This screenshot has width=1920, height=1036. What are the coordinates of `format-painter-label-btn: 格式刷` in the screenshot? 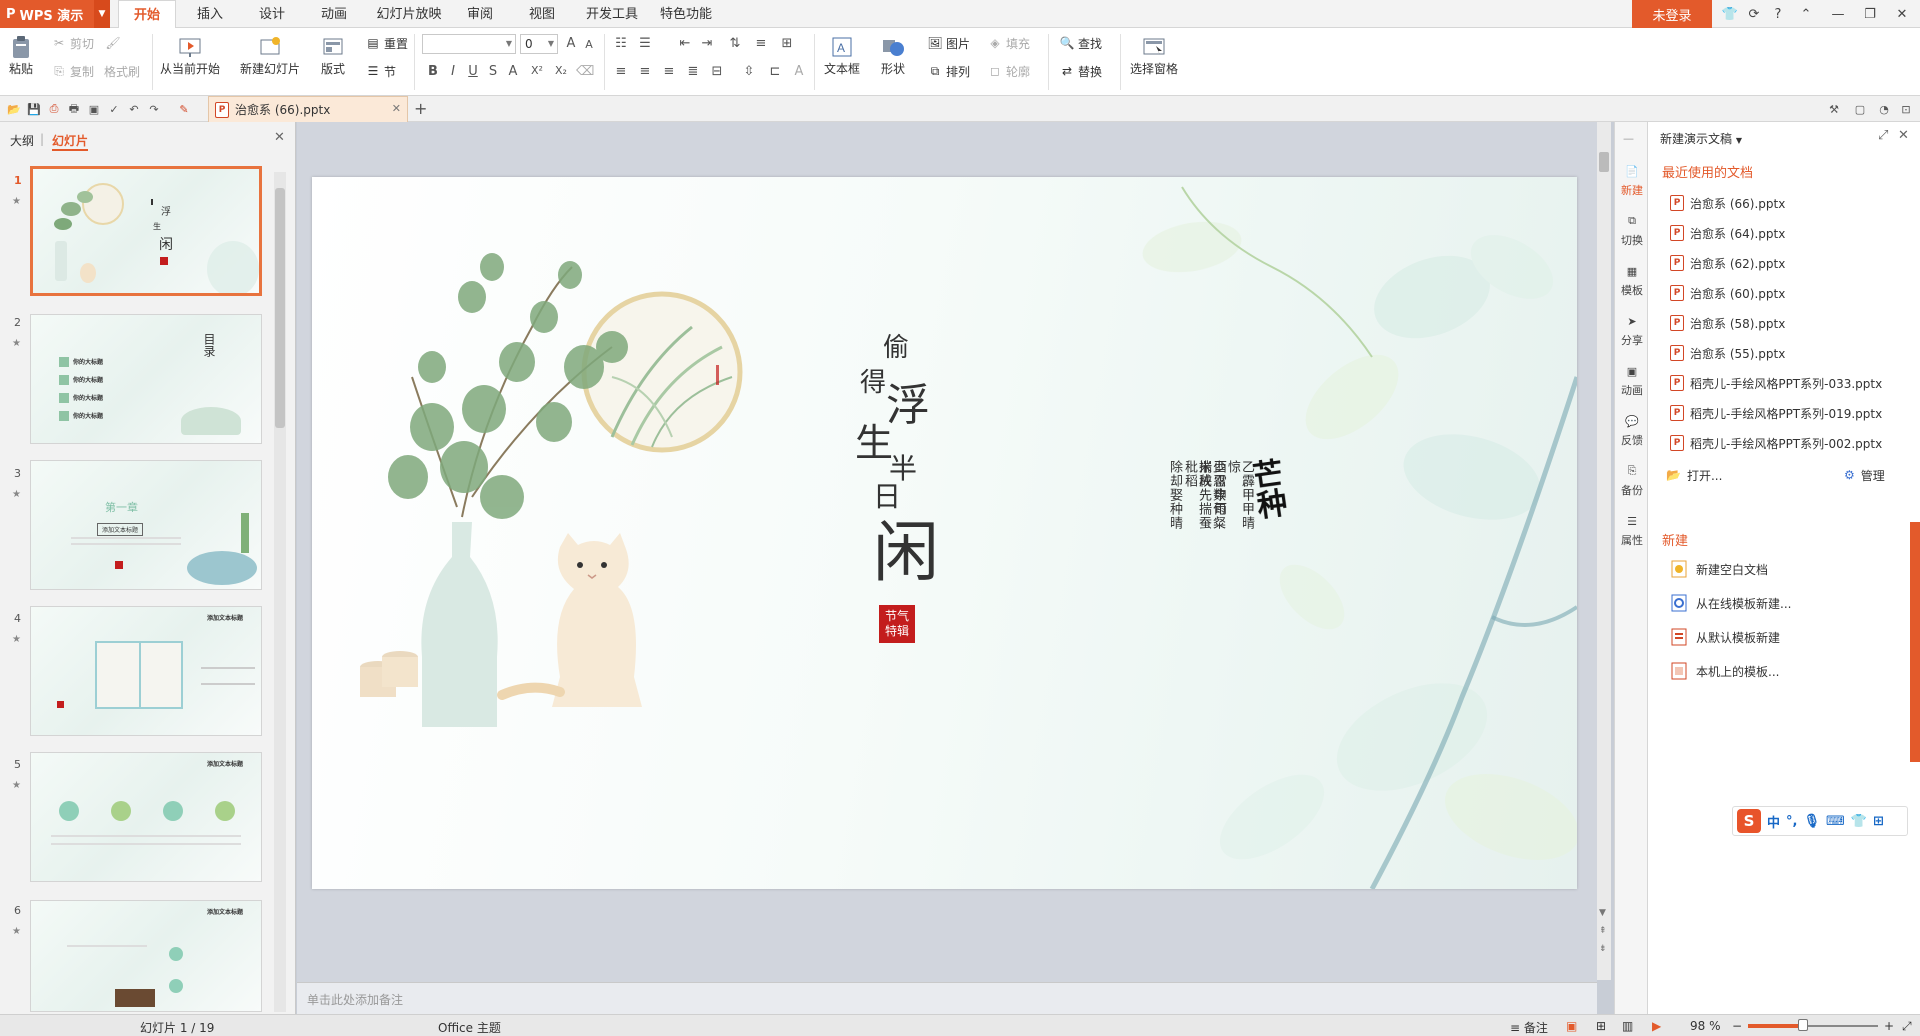 It's located at (122, 71).